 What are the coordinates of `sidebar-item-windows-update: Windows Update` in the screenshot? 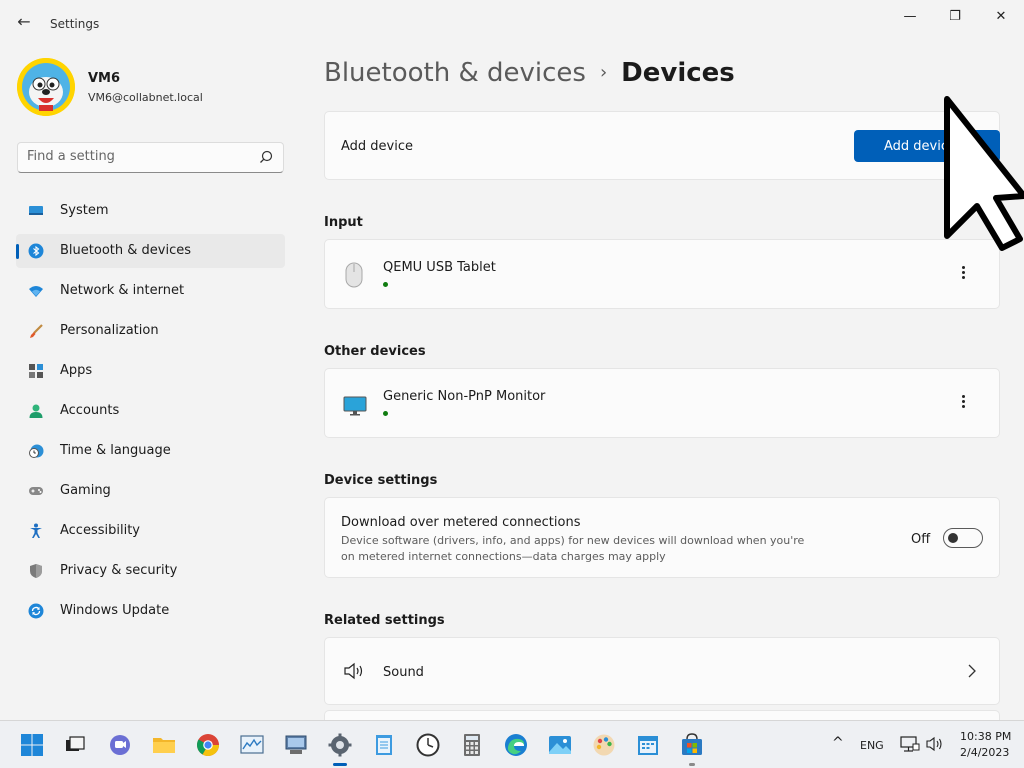 It's located at (150, 611).